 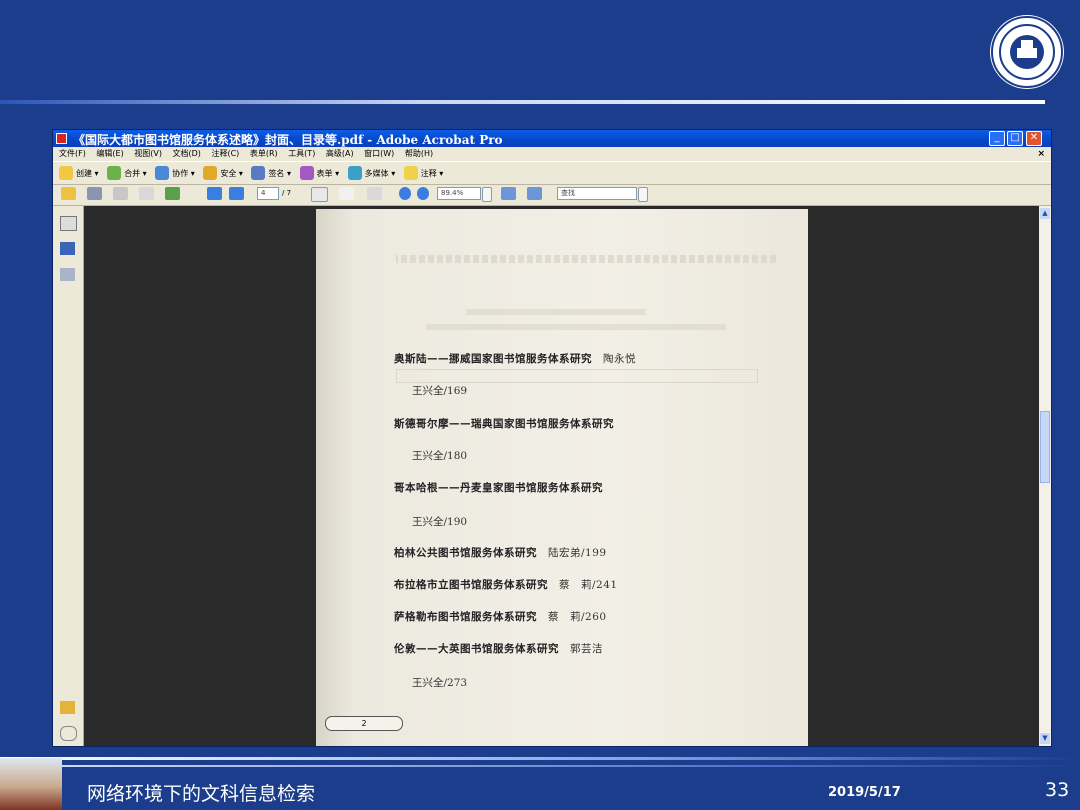 What do you see at coordinates (440, 456) in the screenshot?
I see `toc-entry-page: 王兴全/180` at bounding box center [440, 456].